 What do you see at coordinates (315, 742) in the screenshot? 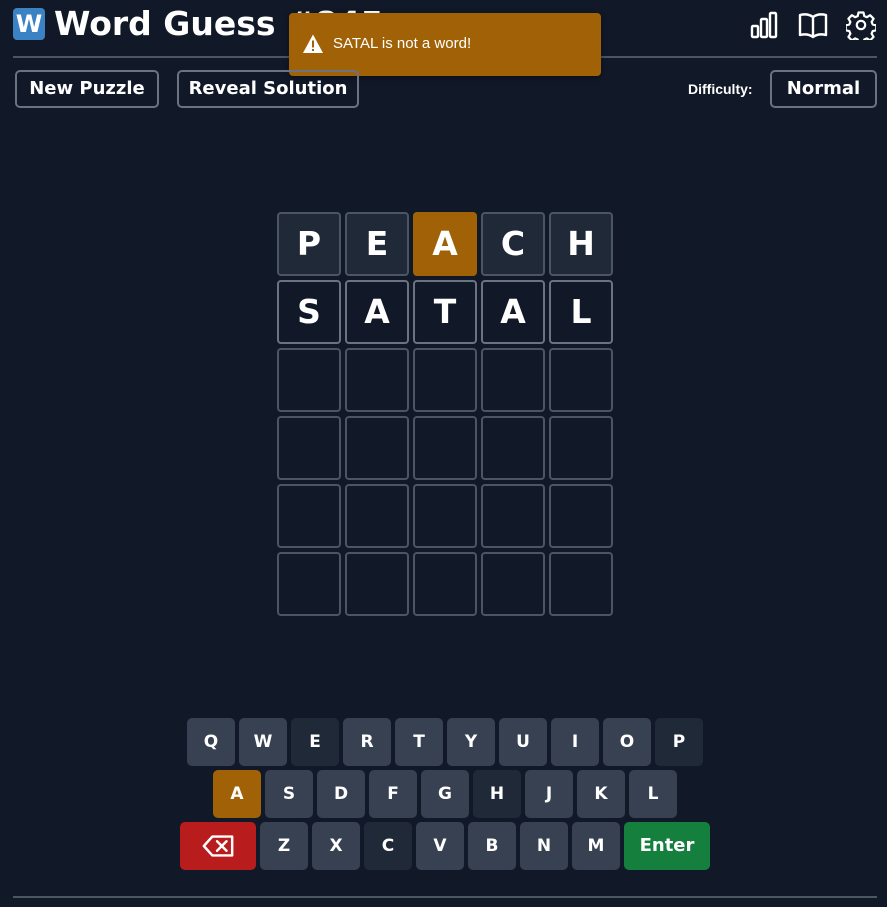
I see `key-e: E` at bounding box center [315, 742].